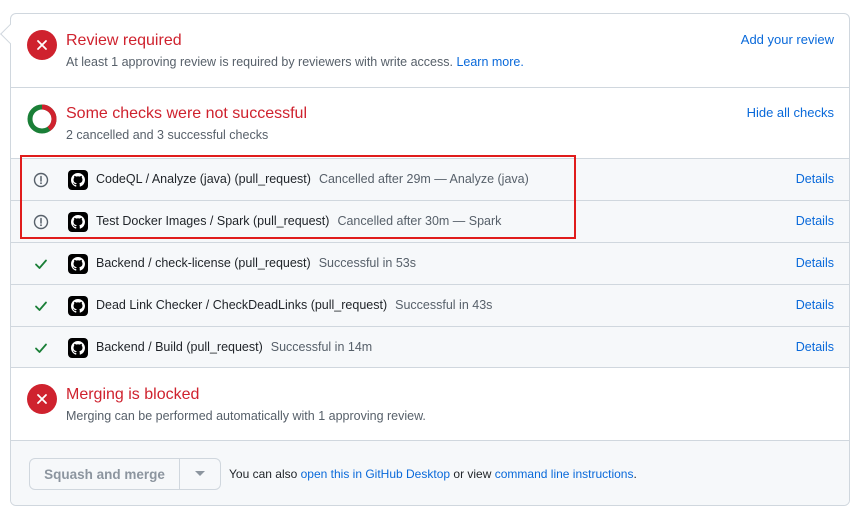  I want to click on check-description: Cancelled after 29m — Analyze (java), so click(423, 179).